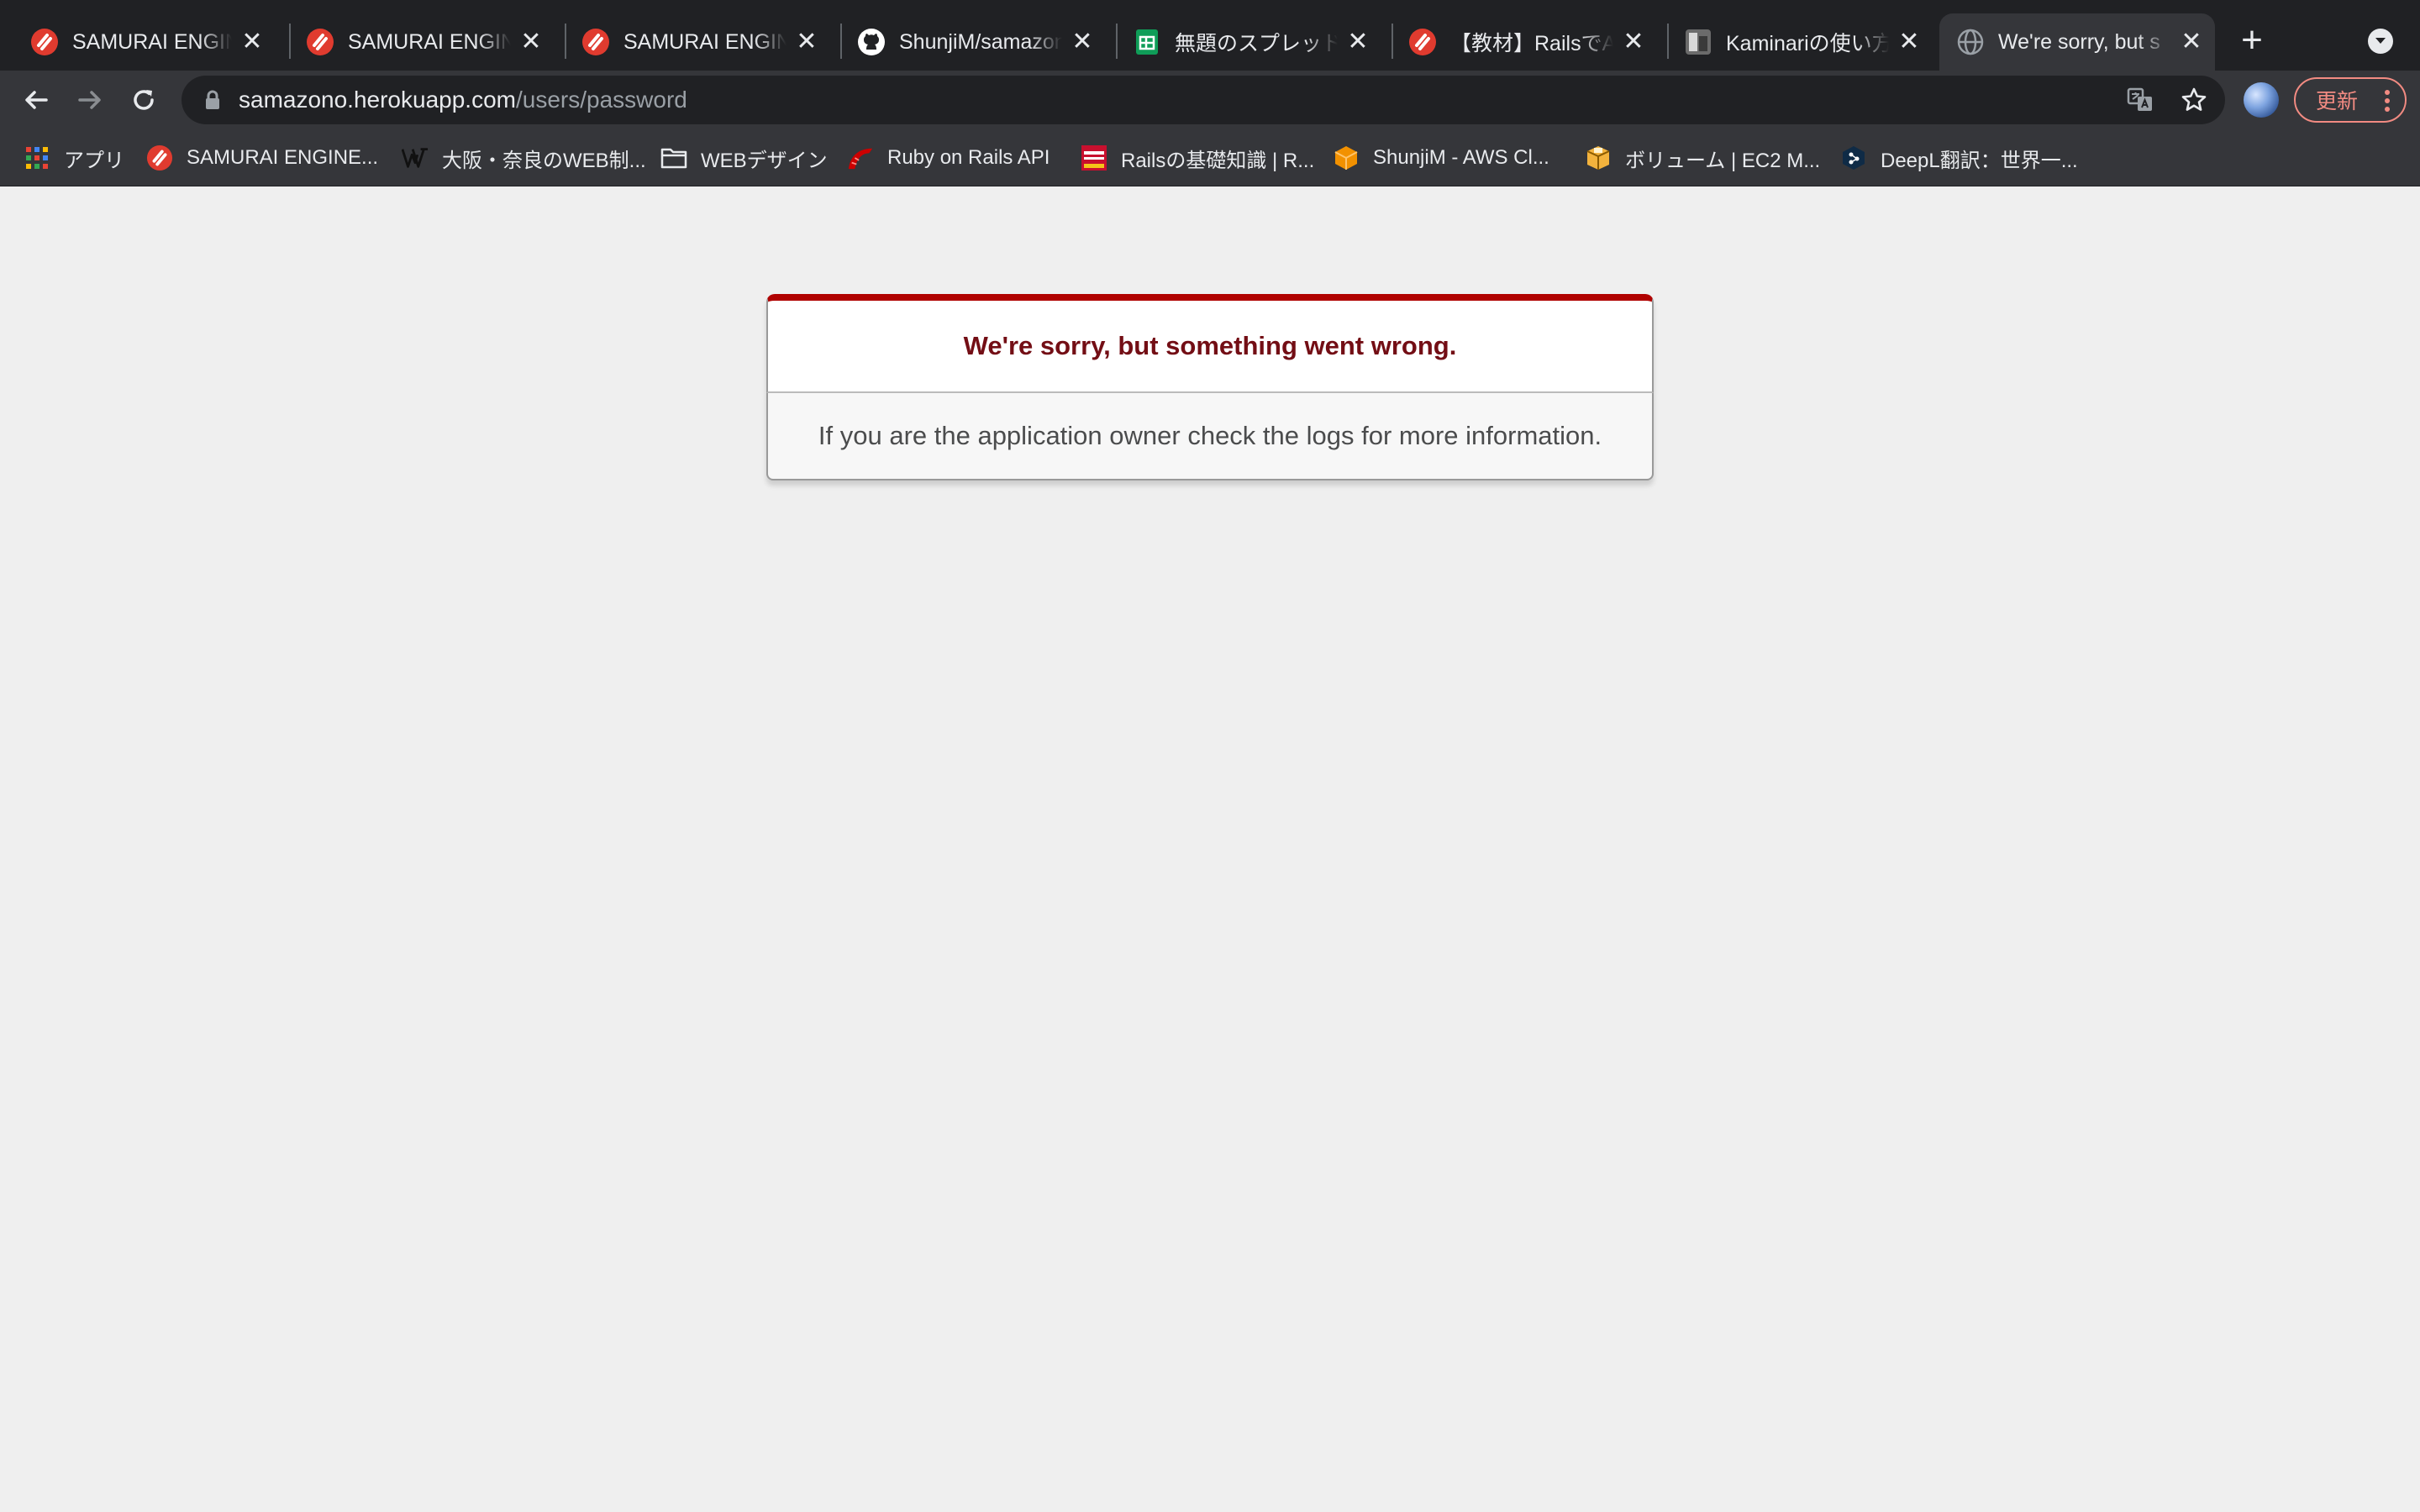  Describe the element at coordinates (1147, 42) in the screenshot. I see `sheets-icon` at that location.